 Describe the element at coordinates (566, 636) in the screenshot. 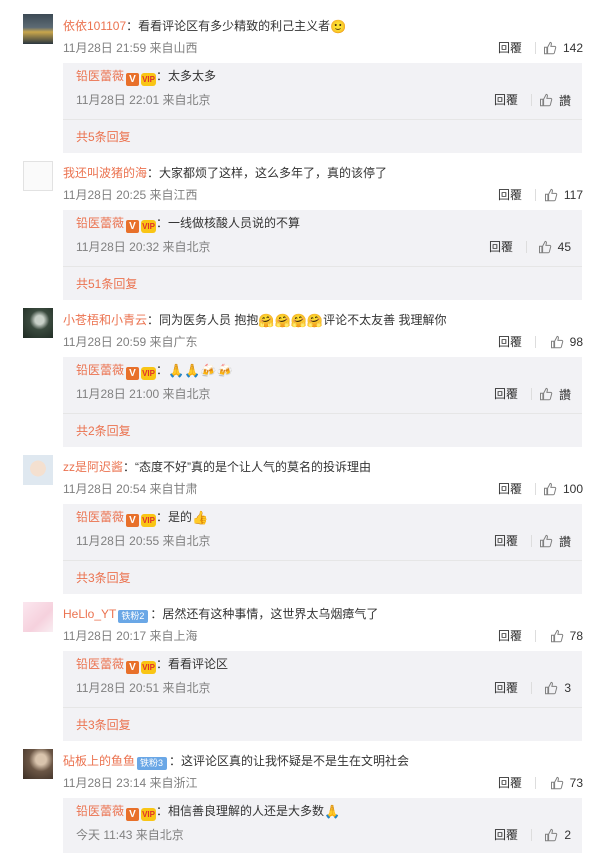

I see `like-button: 78` at that location.